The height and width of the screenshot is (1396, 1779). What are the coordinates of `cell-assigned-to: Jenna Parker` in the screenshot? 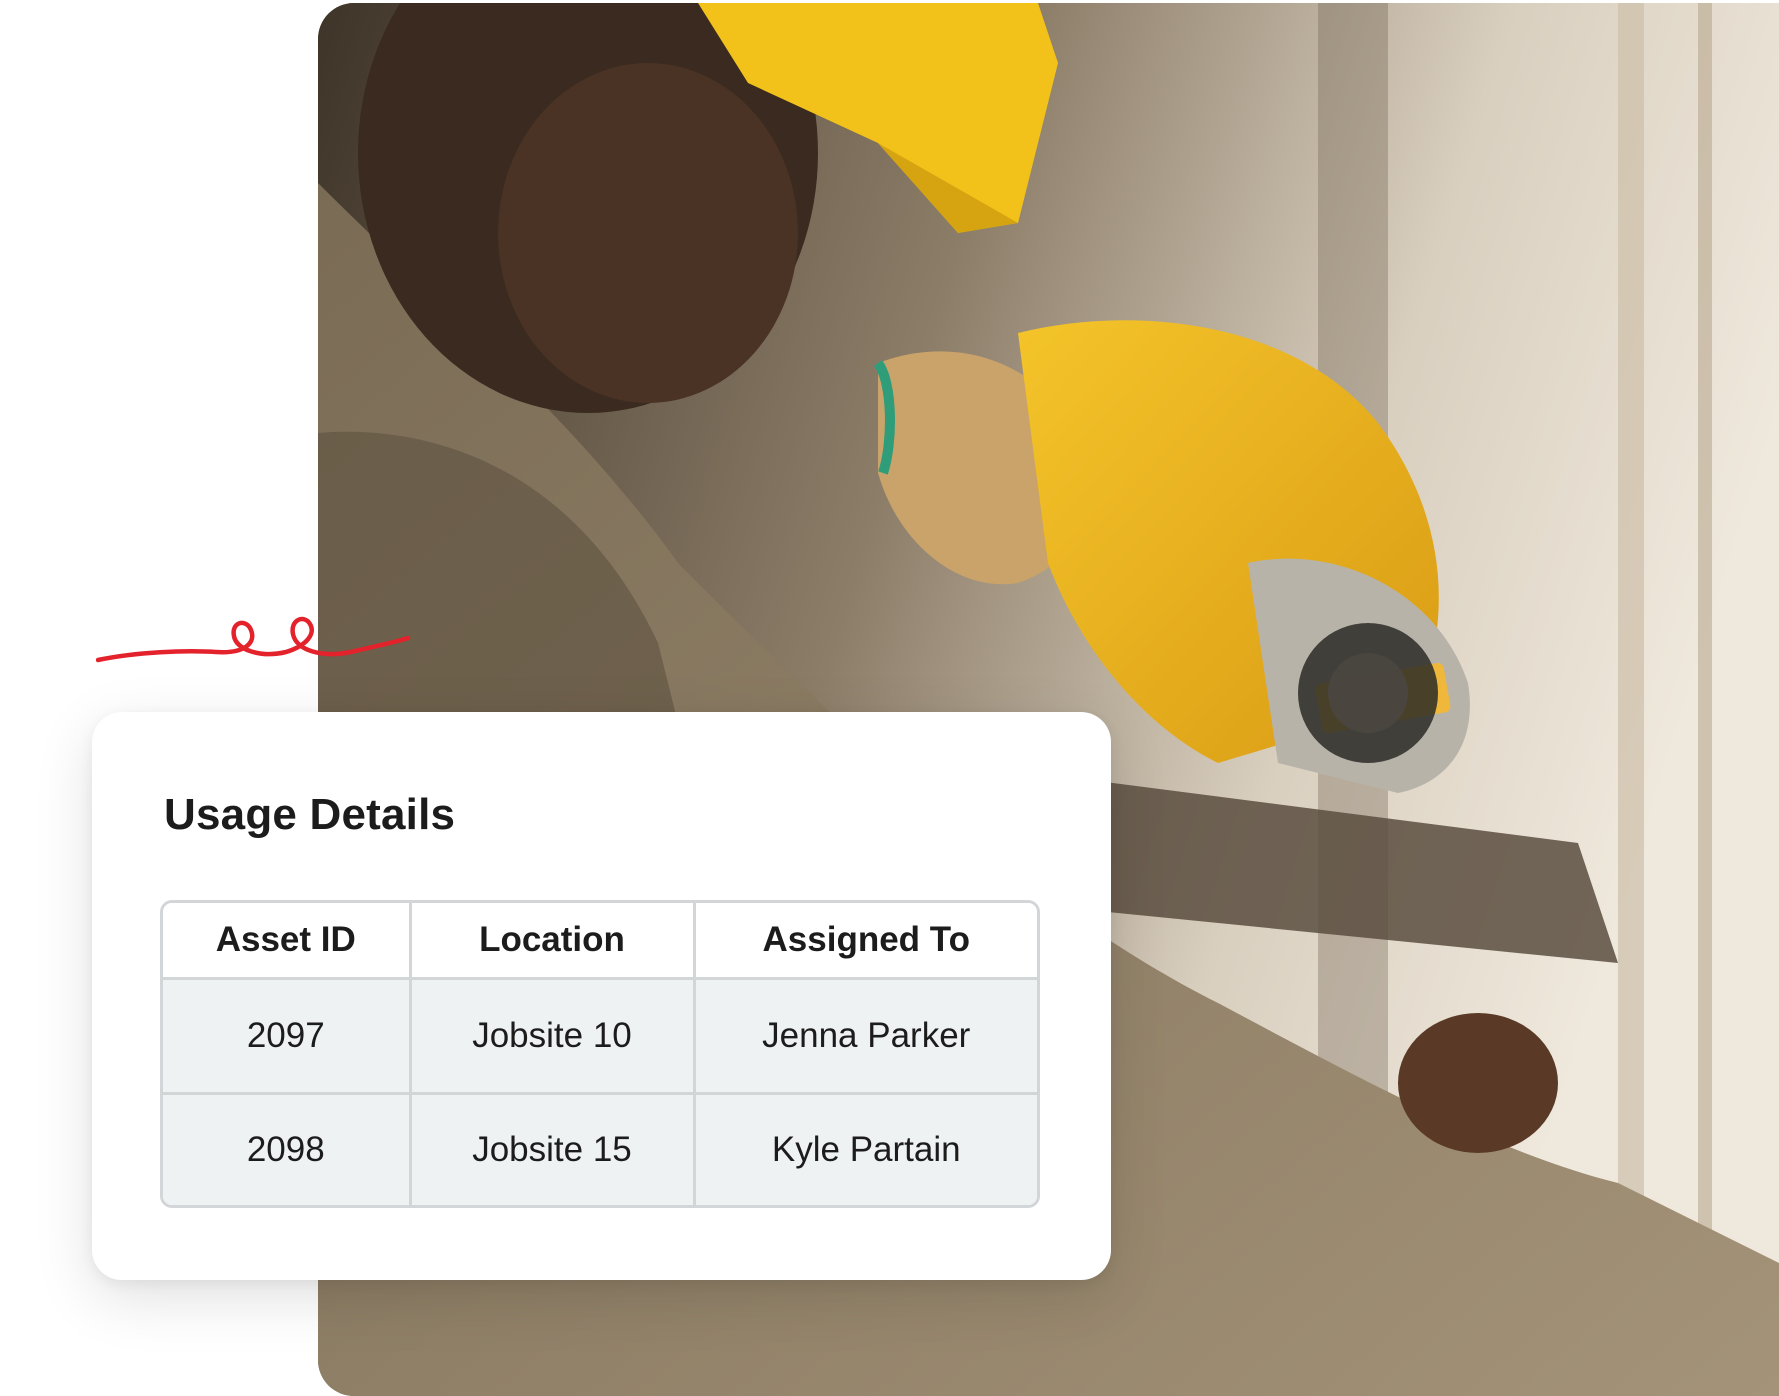 It's located at (865, 1037).